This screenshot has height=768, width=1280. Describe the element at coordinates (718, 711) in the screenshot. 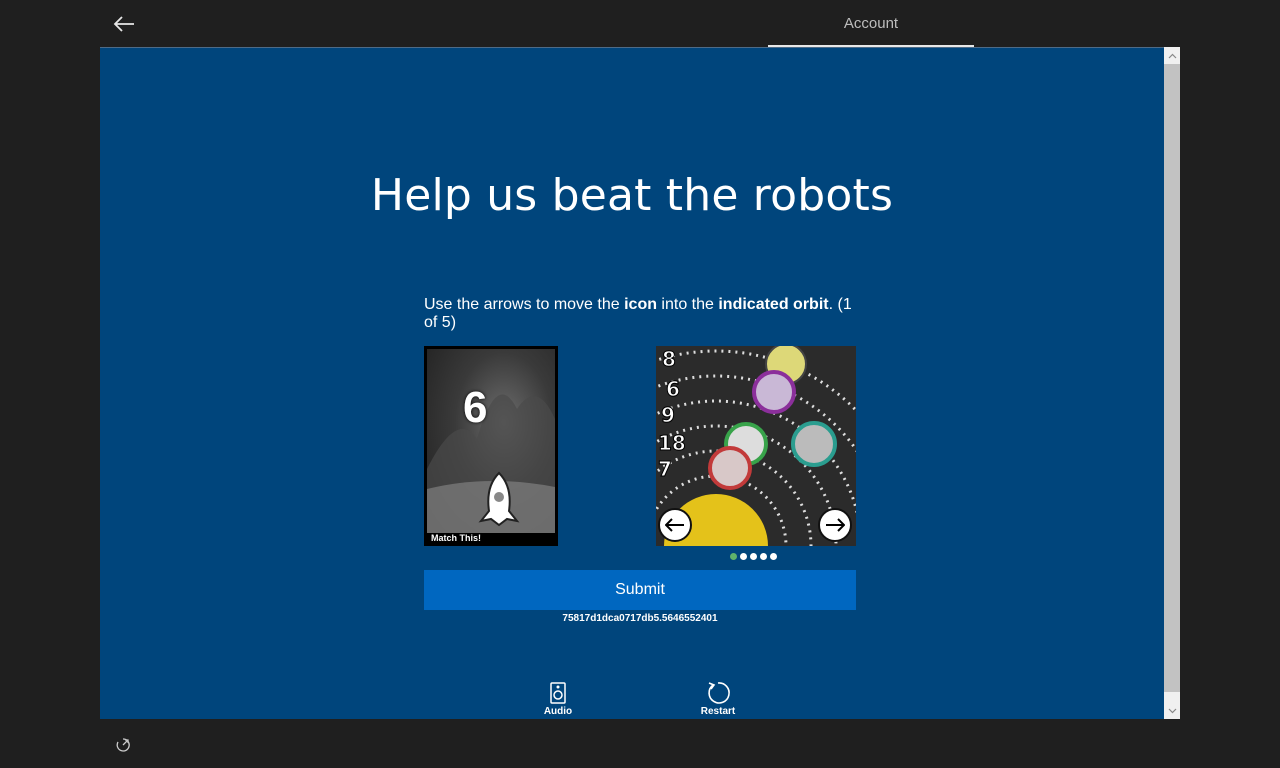

I see `restart-label: Restart` at that location.